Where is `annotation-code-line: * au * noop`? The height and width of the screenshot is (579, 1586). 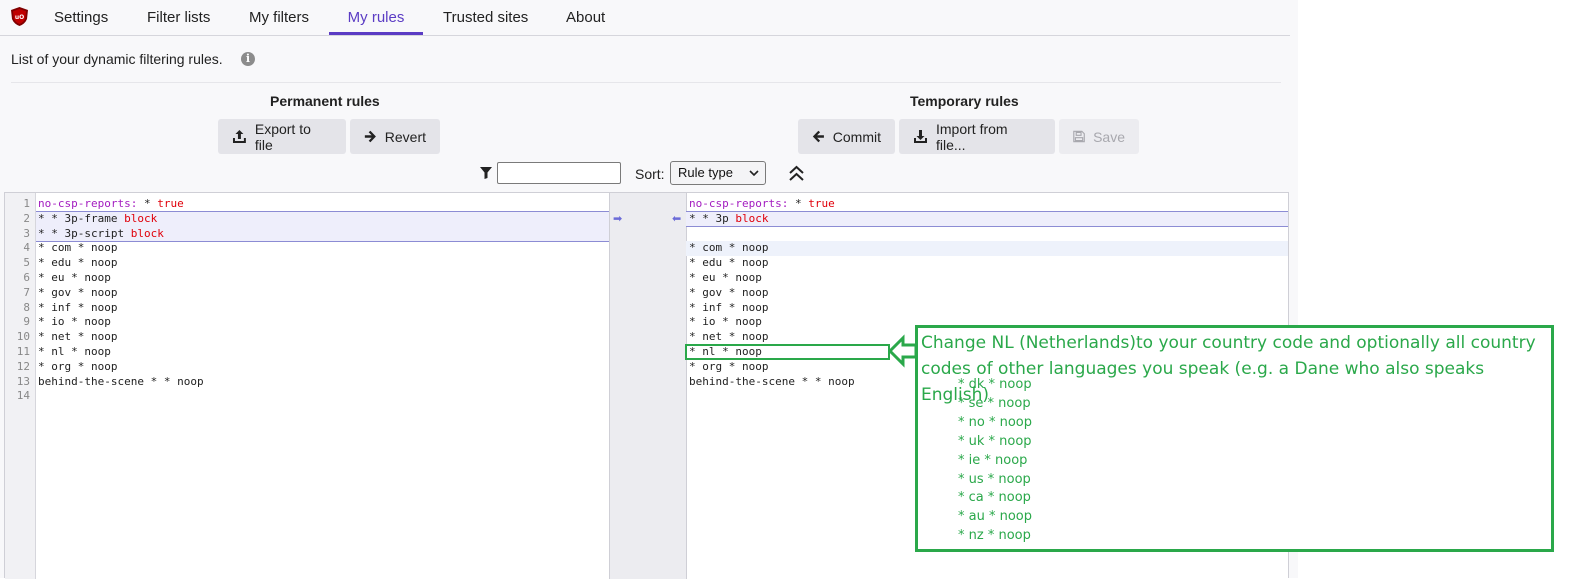
annotation-code-line: * au * noop is located at coordinates (995, 517).